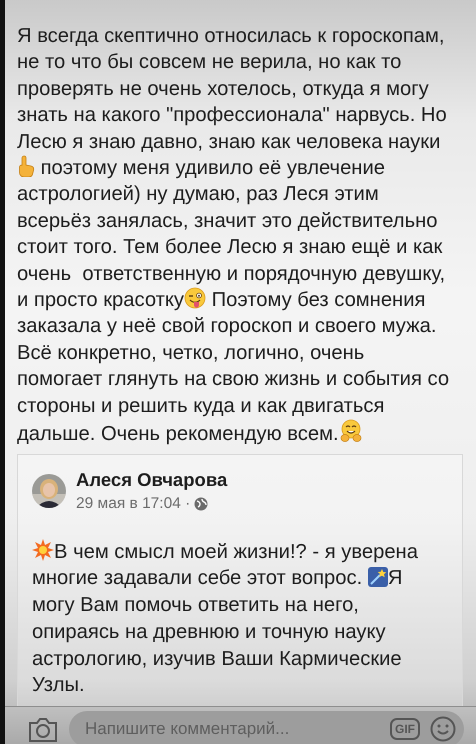 The image size is (476, 744). What do you see at coordinates (26, 166) in the screenshot?
I see `pointing-hand-icon` at bounding box center [26, 166].